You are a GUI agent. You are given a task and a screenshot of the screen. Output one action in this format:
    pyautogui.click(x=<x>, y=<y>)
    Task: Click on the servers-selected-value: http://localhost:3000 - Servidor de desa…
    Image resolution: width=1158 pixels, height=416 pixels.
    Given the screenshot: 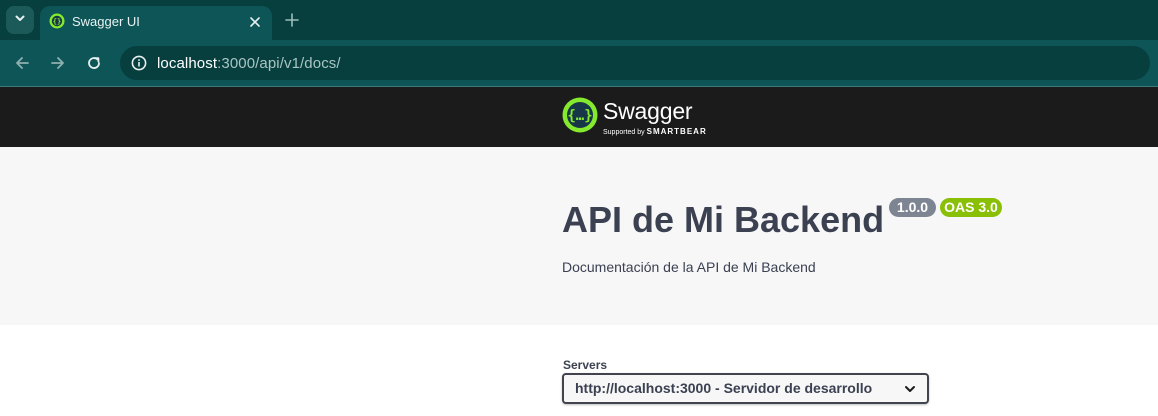 What is the action you would take?
    pyautogui.click(x=724, y=388)
    